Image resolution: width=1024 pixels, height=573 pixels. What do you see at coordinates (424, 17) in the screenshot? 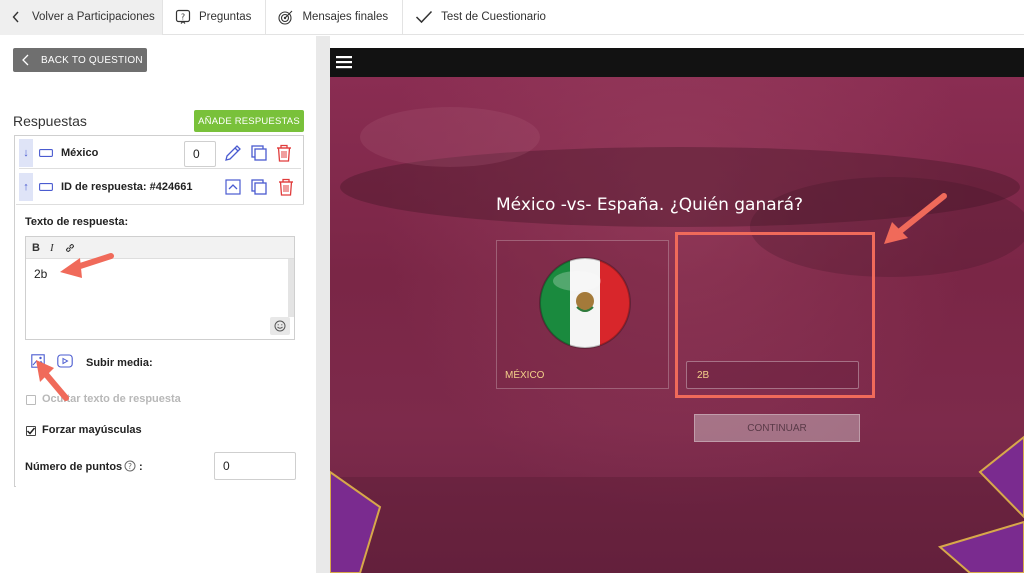
I see `check-icon` at bounding box center [424, 17].